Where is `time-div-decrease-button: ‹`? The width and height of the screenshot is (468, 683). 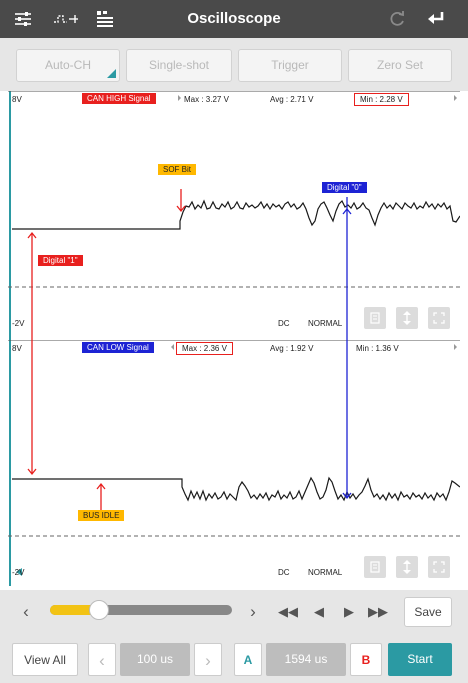 time-div-decrease-button: ‹ is located at coordinates (102, 659).